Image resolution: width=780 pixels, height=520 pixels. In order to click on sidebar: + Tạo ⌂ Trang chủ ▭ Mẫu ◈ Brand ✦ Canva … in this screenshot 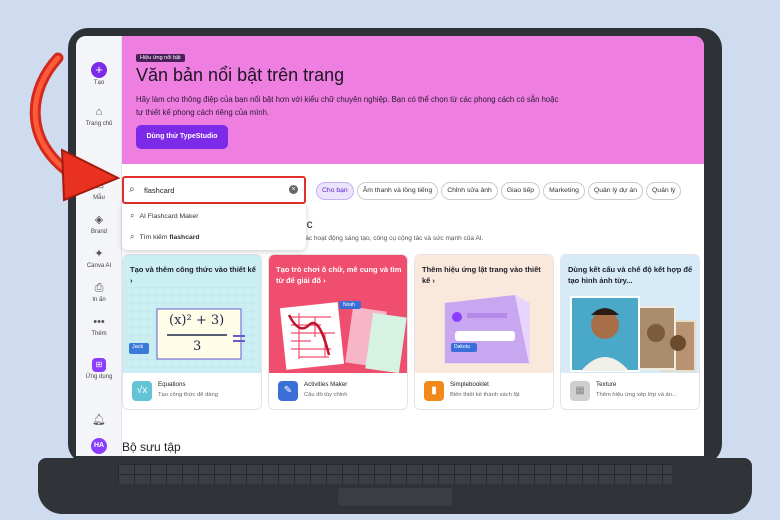, I will do `click(99, 246)`.